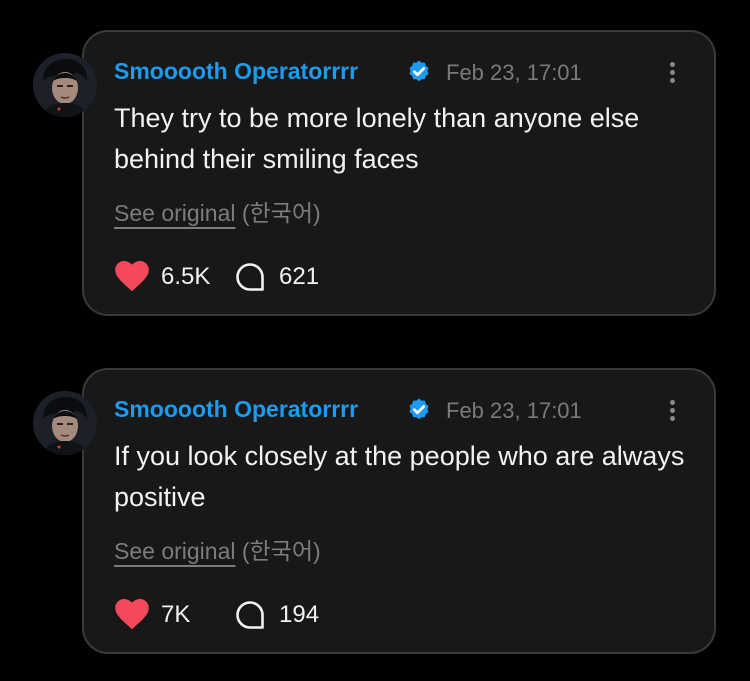 The image size is (750, 681). Describe the element at coordinates (186, 276) in the screenshot. I see `like-count: 6.5K` at that location.